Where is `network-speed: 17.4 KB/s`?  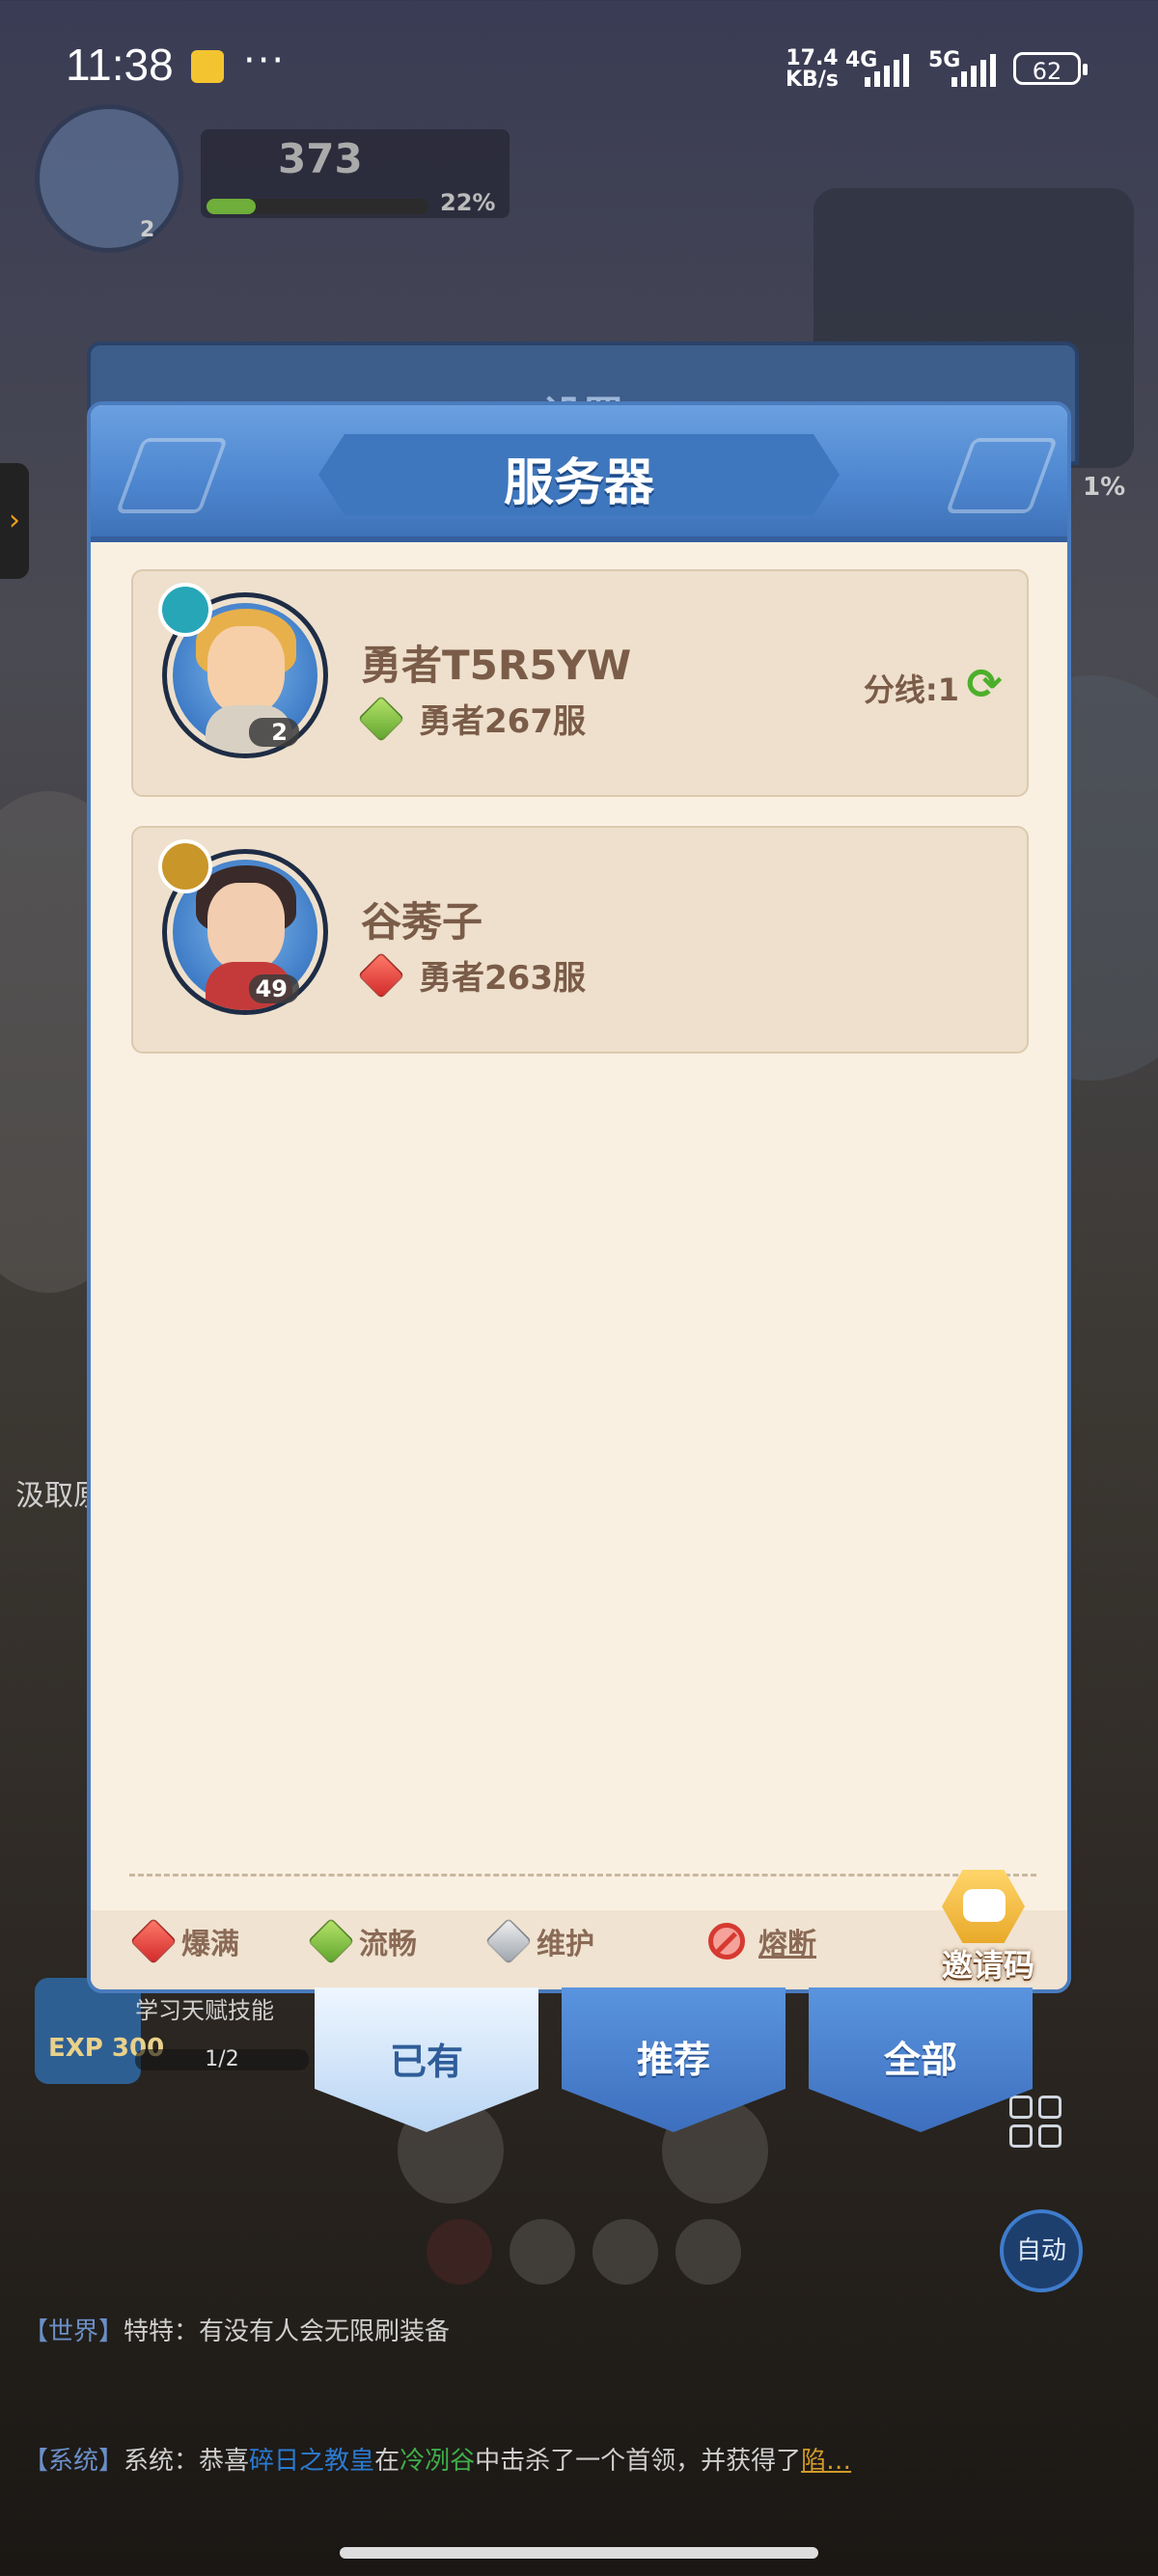 network-speed: 17.4 KB/s is located at coordinates (812, 69).